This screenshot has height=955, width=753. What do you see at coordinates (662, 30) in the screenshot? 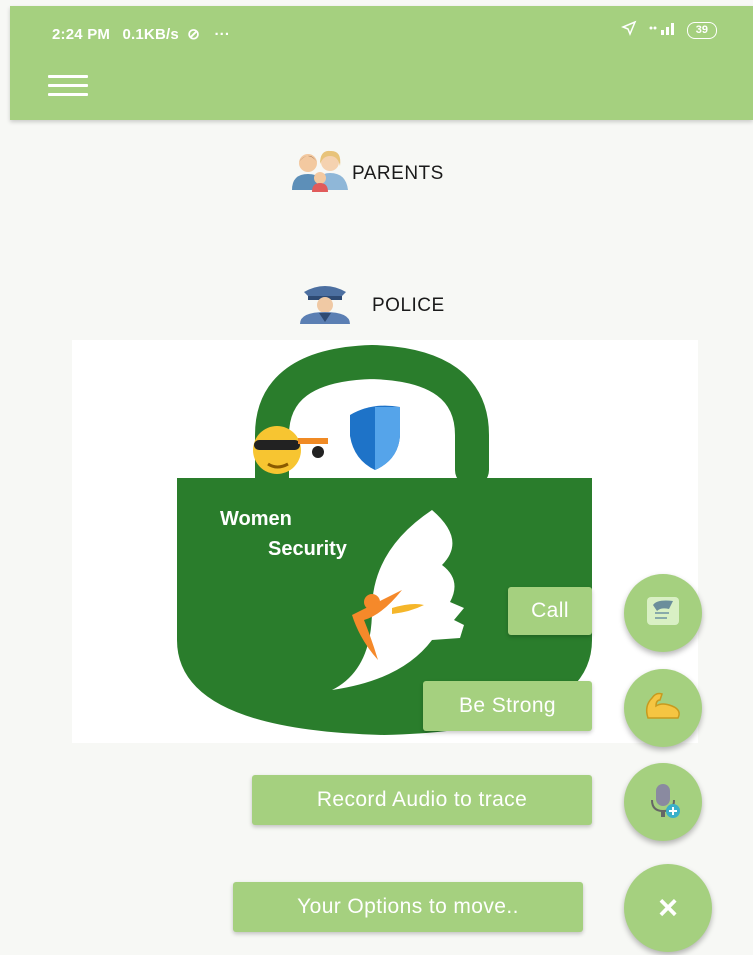
I see `signal-icon` at bounding box center [662, 30].